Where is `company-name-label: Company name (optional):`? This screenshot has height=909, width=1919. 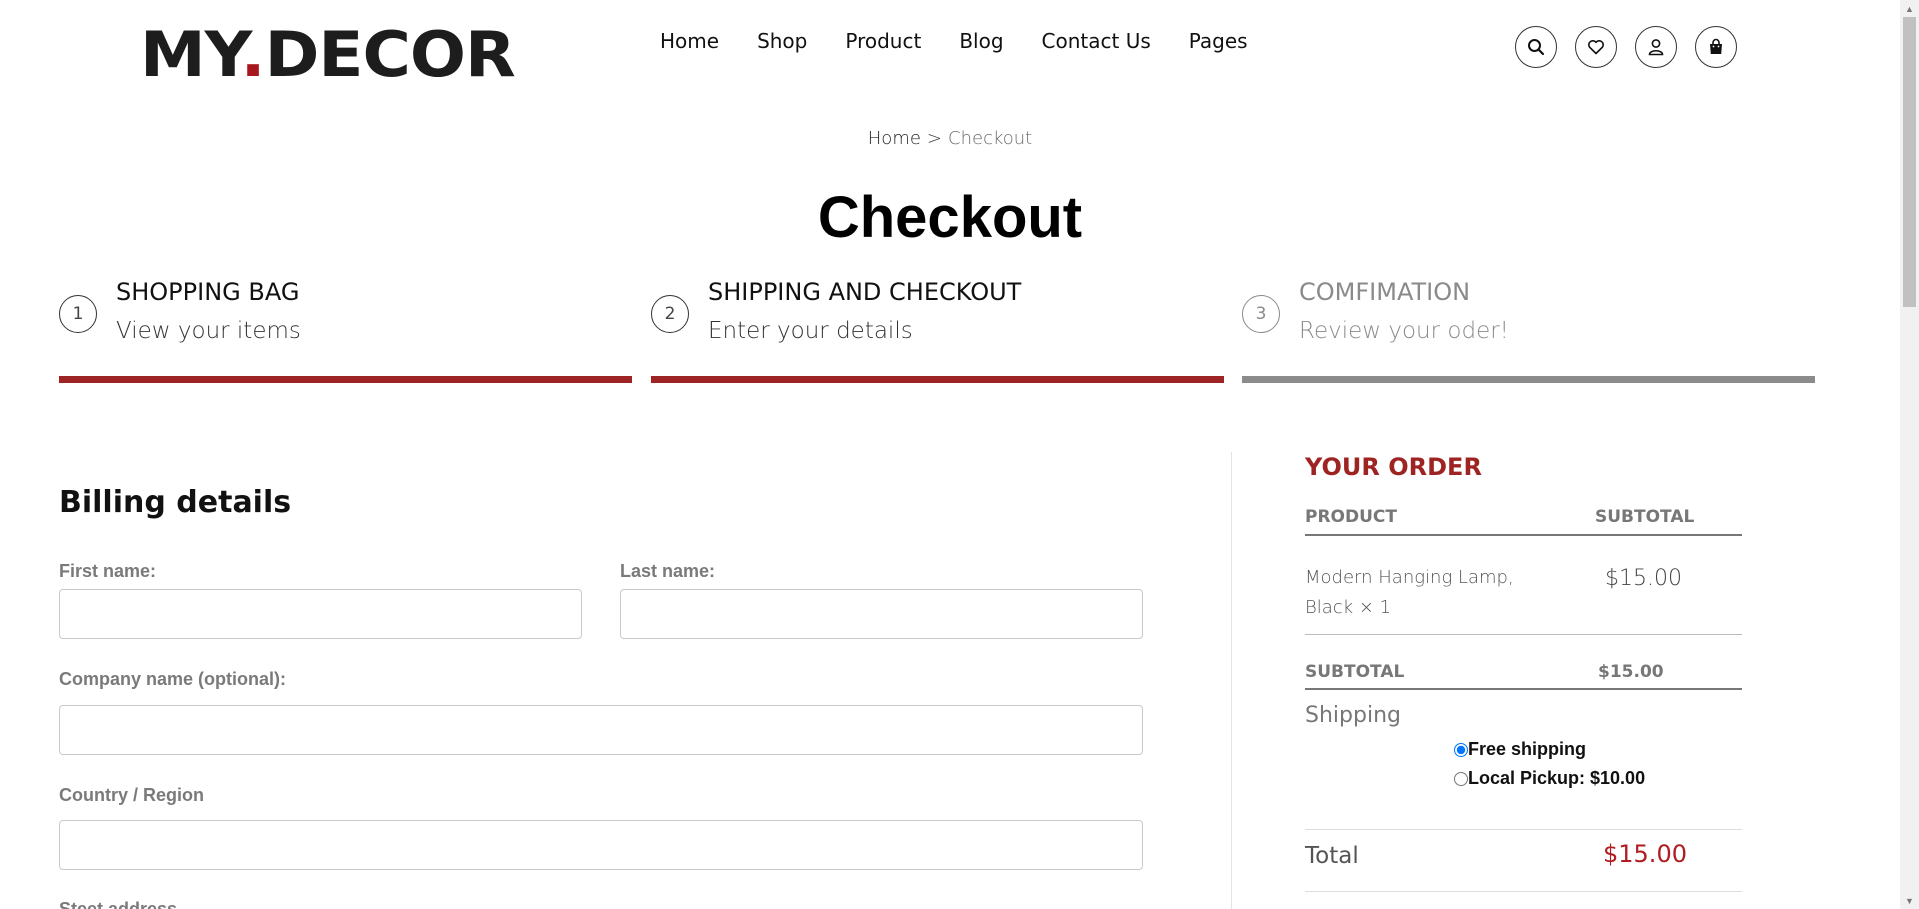 company-name-label: Company name (optional): is located at coordinates (173, 679).